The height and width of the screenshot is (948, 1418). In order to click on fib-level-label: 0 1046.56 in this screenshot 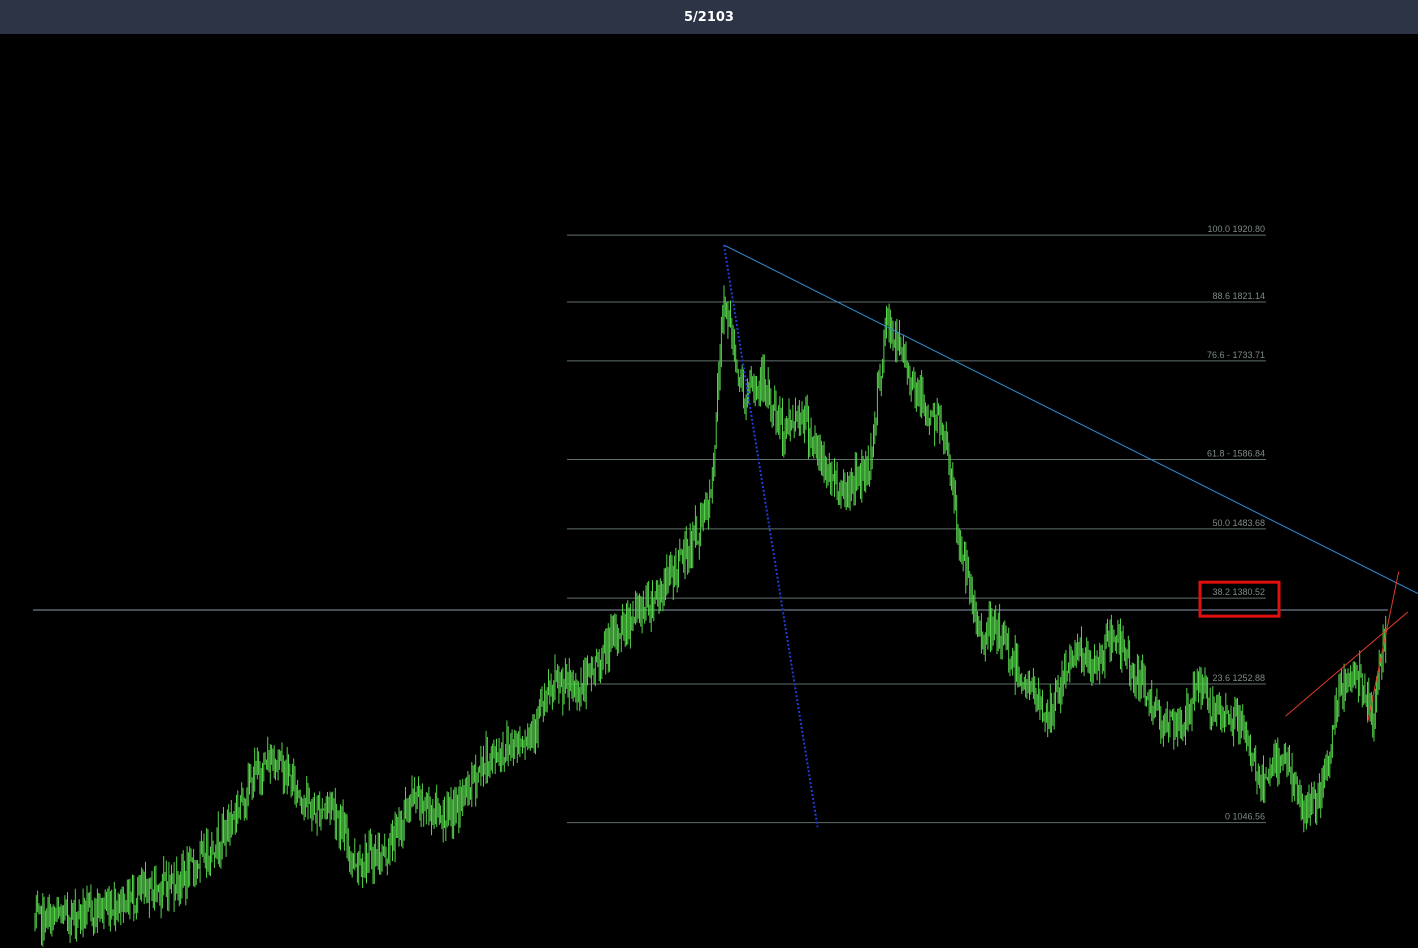, I will do `click(1245, 817)`.